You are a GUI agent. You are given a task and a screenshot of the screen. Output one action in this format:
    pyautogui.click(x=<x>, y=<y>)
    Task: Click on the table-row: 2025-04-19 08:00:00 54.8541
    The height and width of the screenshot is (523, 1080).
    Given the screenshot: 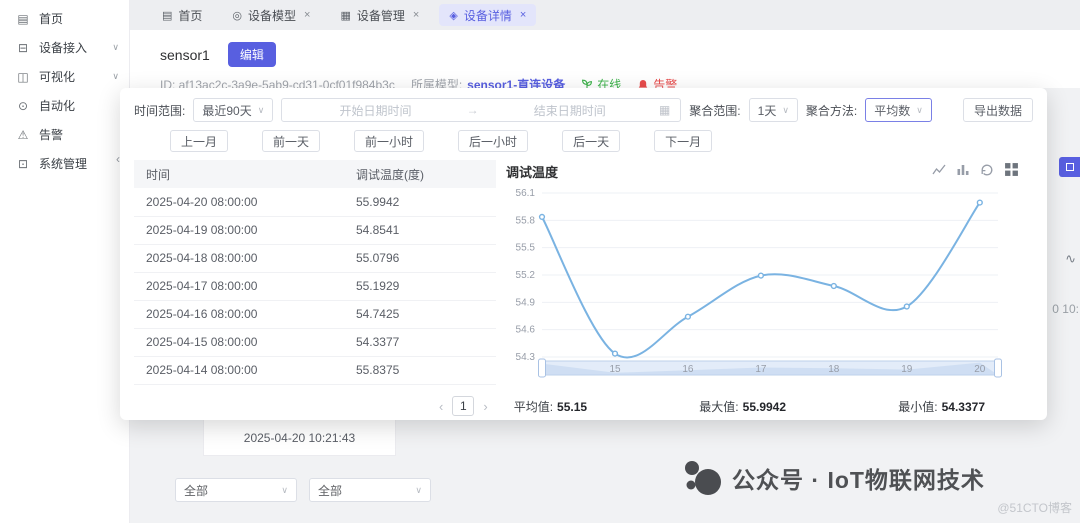 What is the action you would take?
    pyautogui.click(x=315, y=230)
    